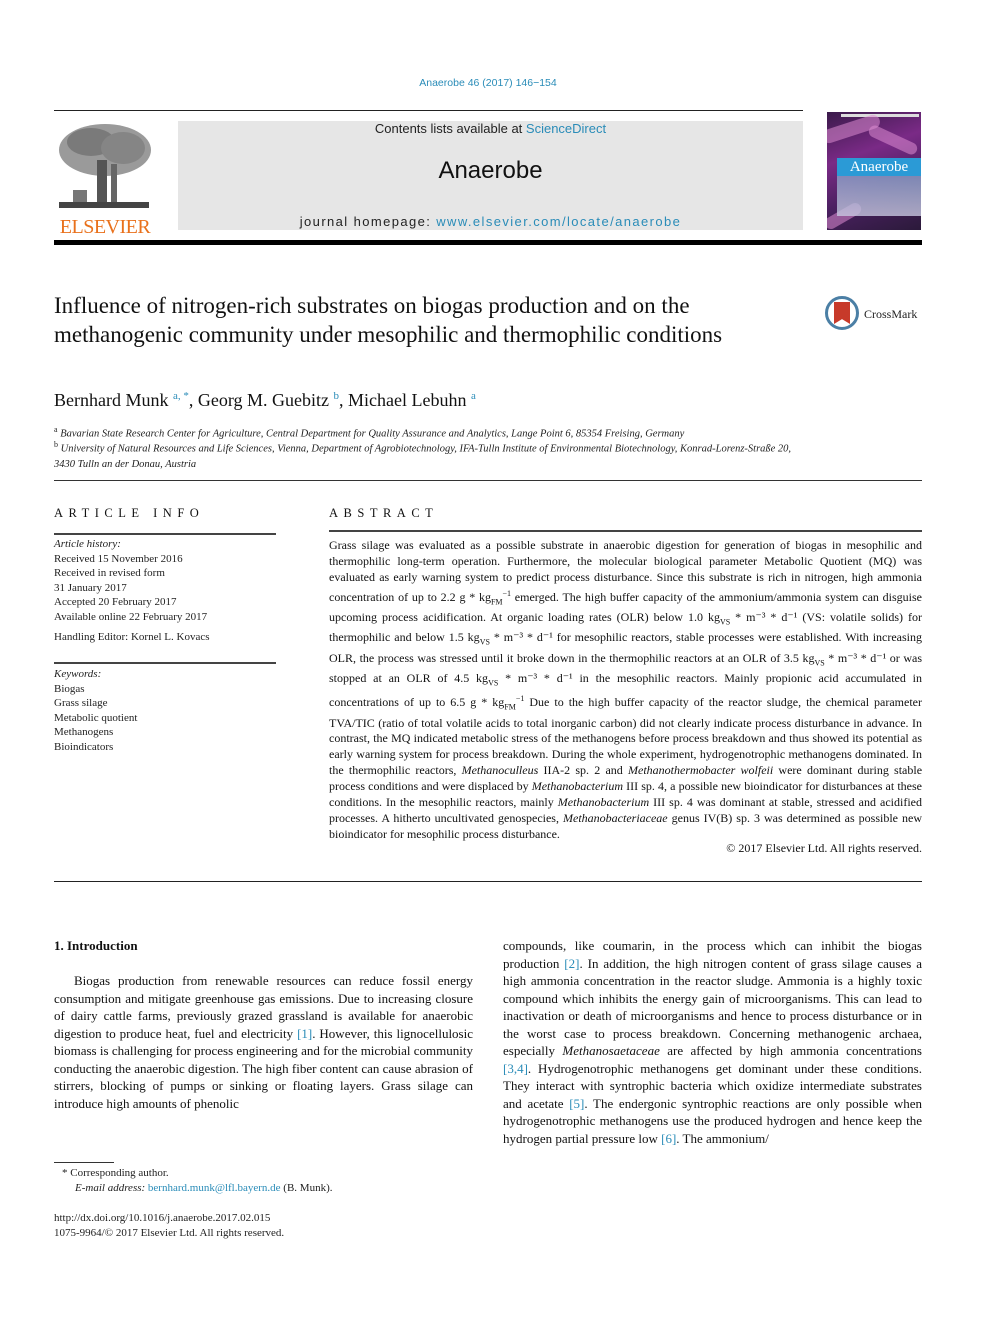 The height and width of the screenshot is (1323, 992). I want to click on abstract-heading: ABSTRACT, so click(384, 513).